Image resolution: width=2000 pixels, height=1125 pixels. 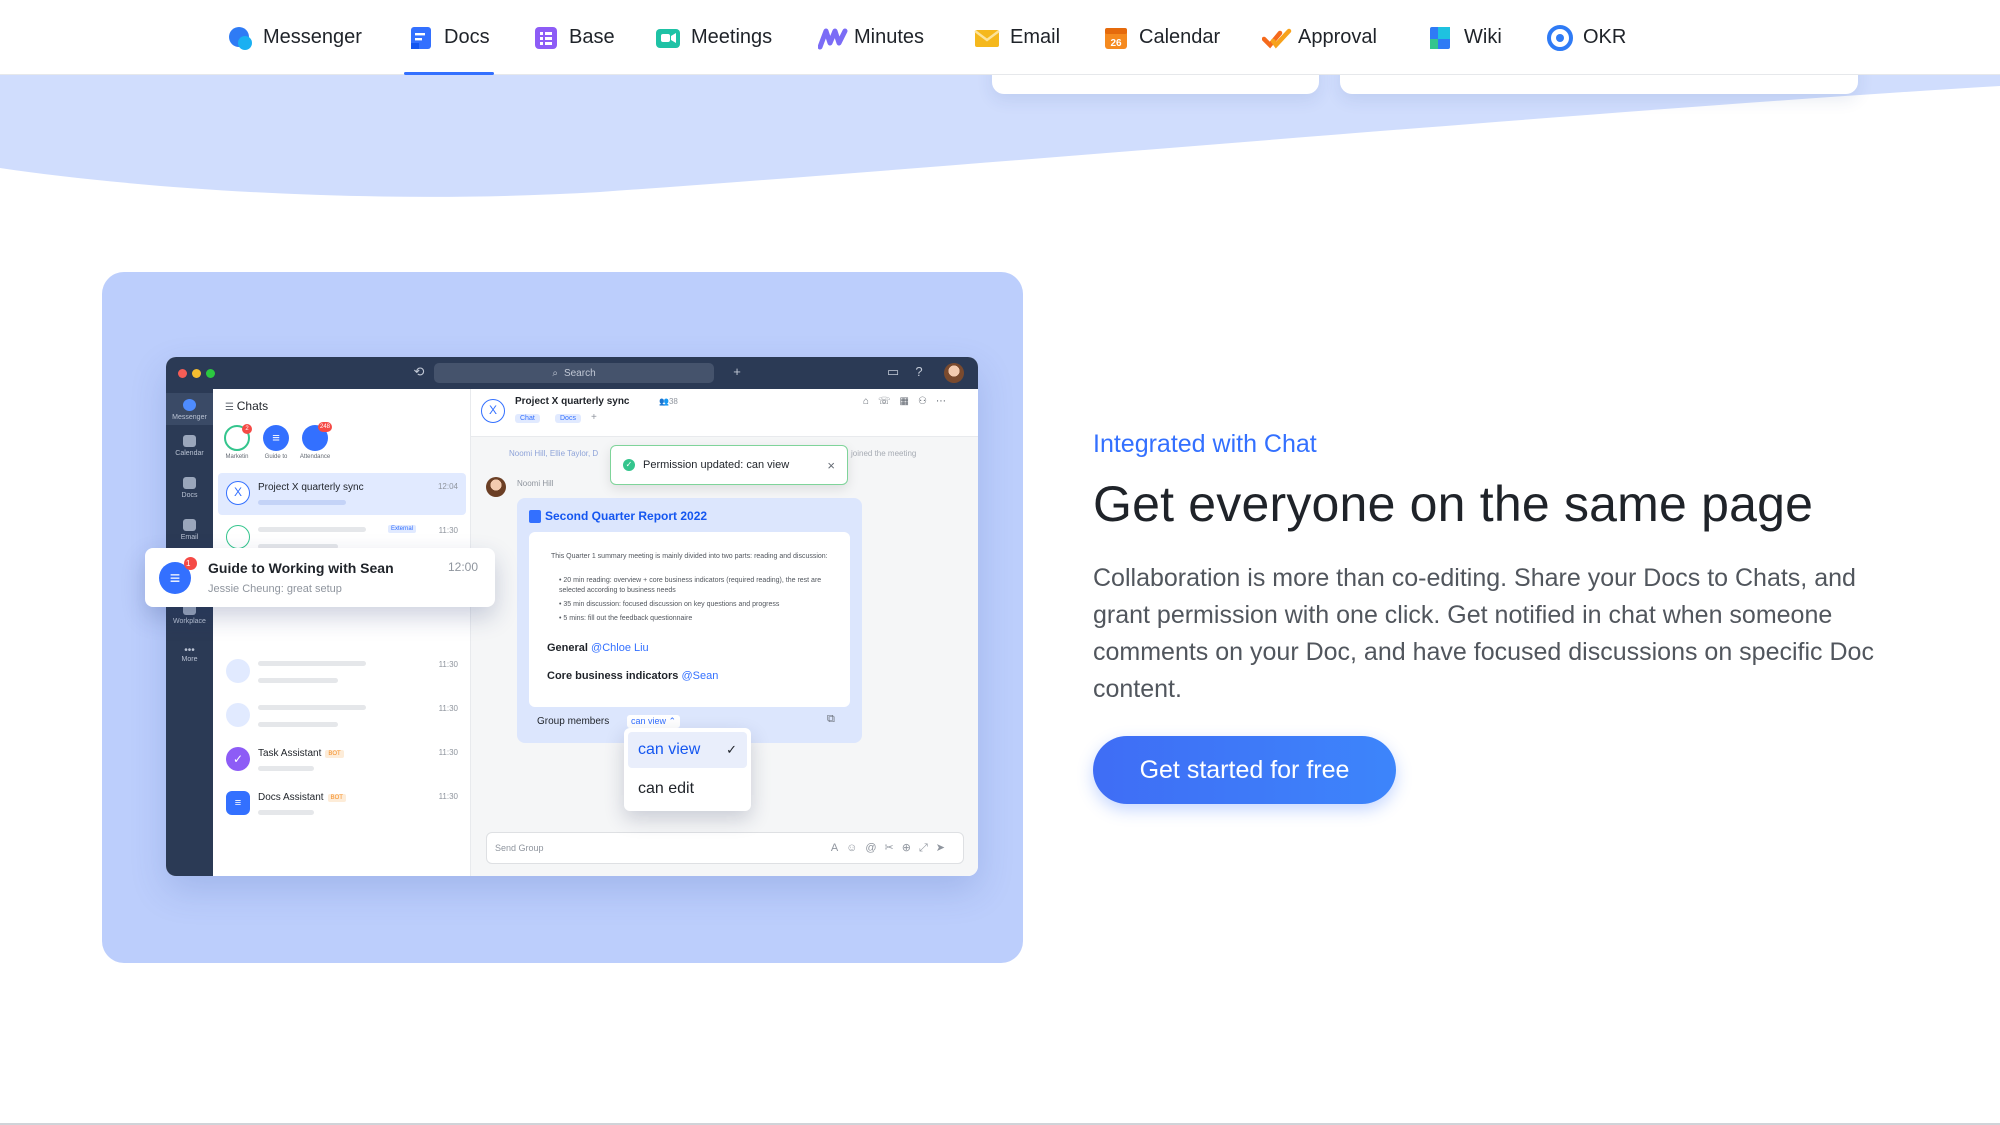 I want to click on rail-label: Calendar, so click(x=189, y=453).